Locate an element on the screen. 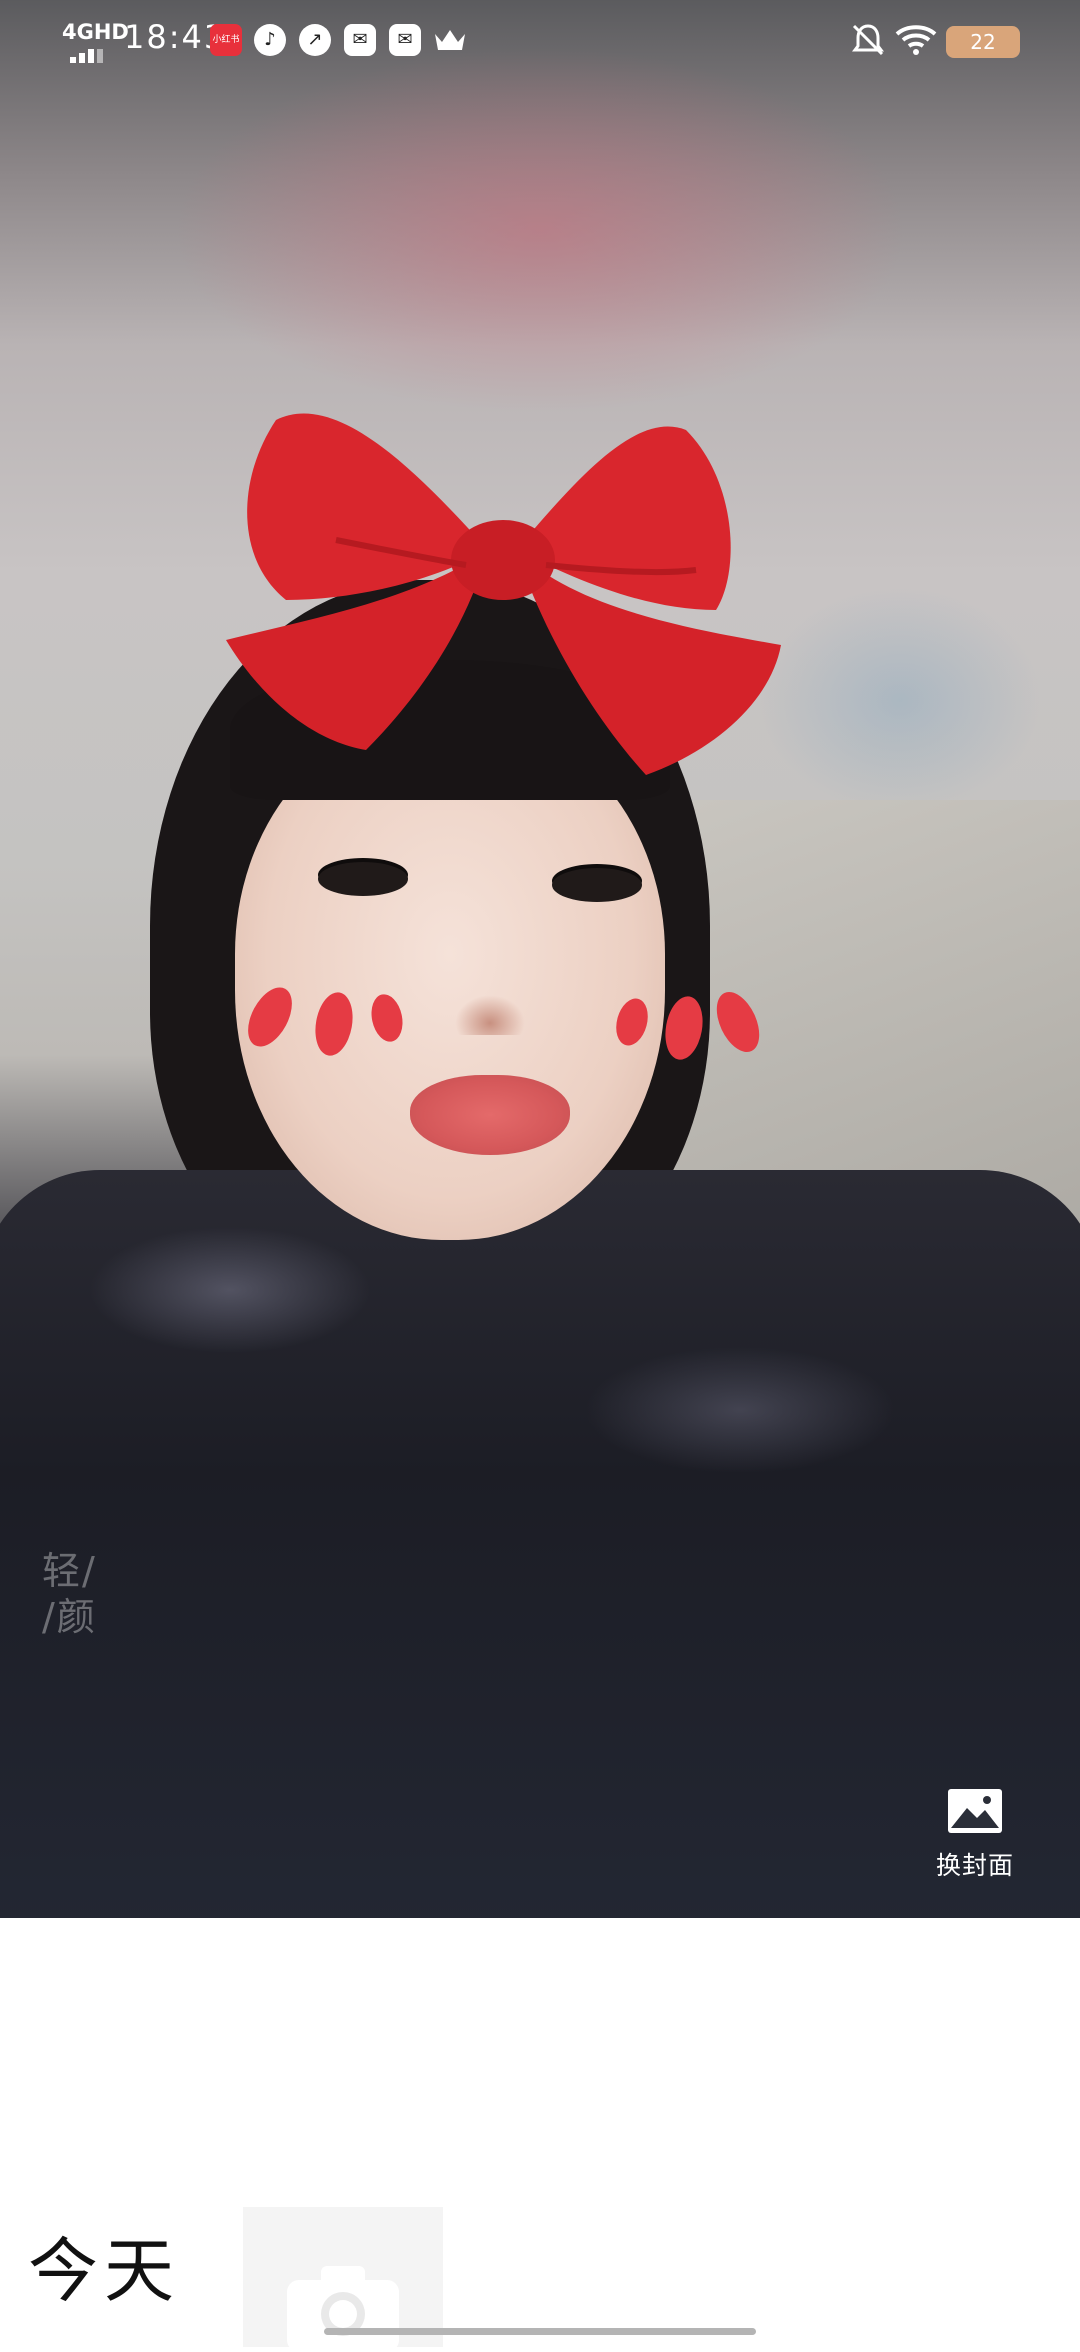 The height and width of the screenshot is (2352, 1080). music-icon: ♪ is located at coordinates (270, 40).